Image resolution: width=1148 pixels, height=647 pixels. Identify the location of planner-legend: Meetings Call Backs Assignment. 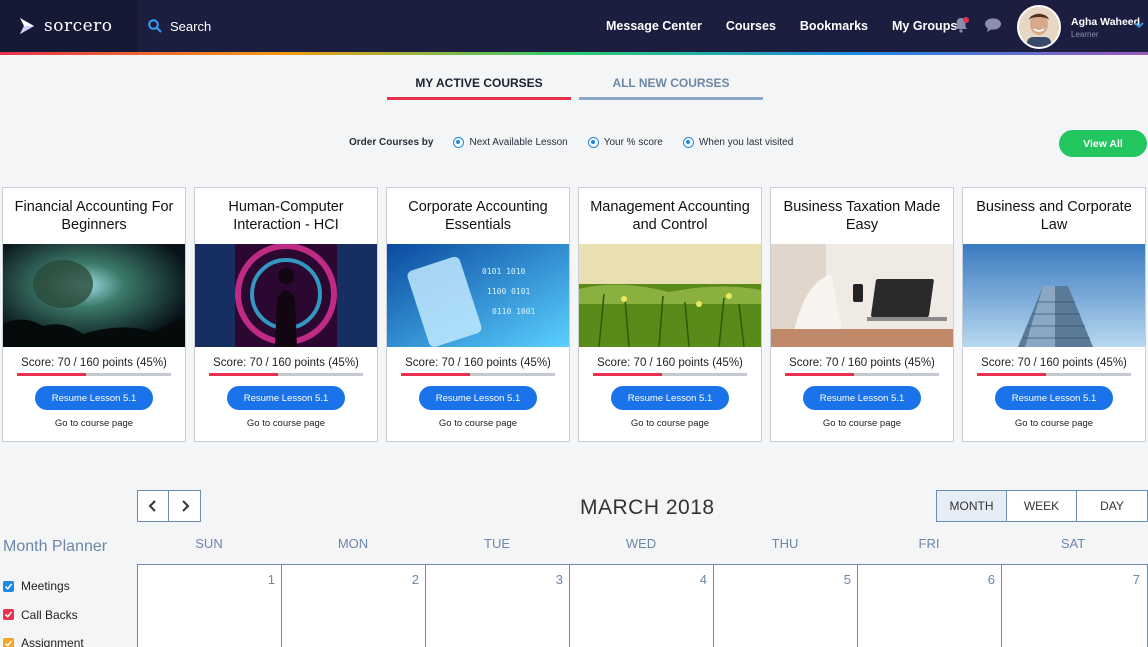
(43, 609).